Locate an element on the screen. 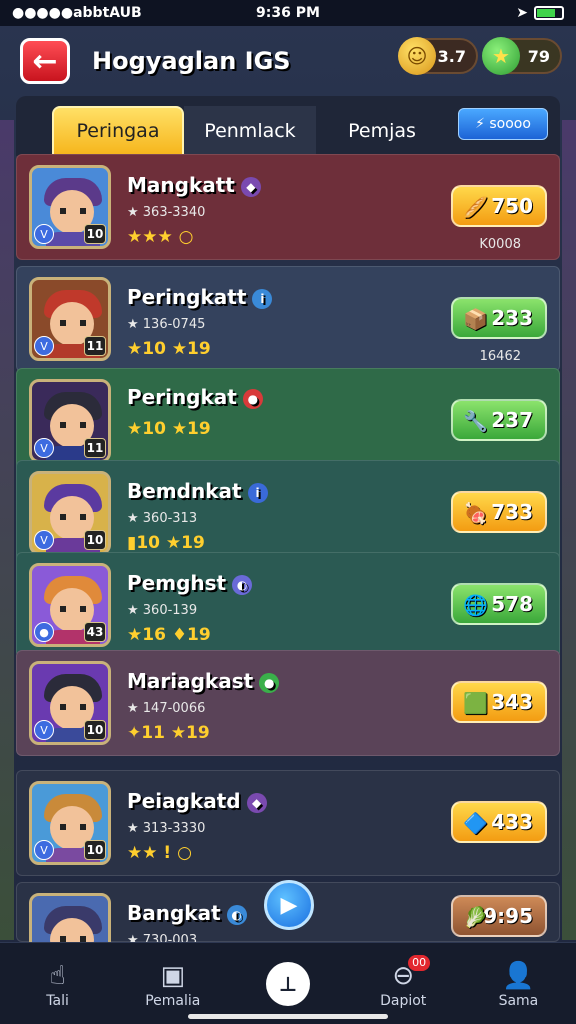 This screenshot has width=576, height=1024. nav-dapiot: ⊖ 00 Dapiot is located at coordinates (403, 983).